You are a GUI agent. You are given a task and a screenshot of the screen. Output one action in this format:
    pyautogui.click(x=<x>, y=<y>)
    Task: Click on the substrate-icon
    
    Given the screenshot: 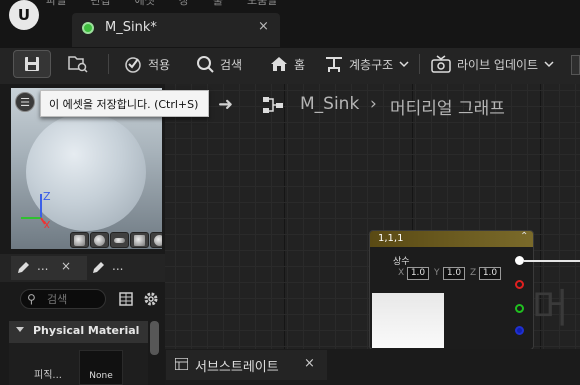 What is the action you would take?
    pyautogui.click(x=181, y=364)
    